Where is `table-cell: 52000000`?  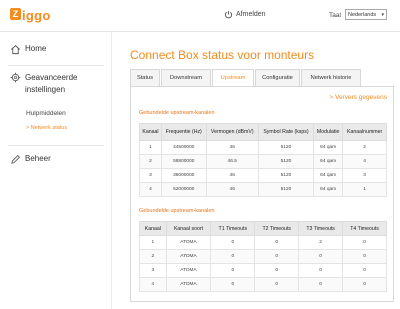
table-cell: 52000000 is located at coordinates (183, 189).